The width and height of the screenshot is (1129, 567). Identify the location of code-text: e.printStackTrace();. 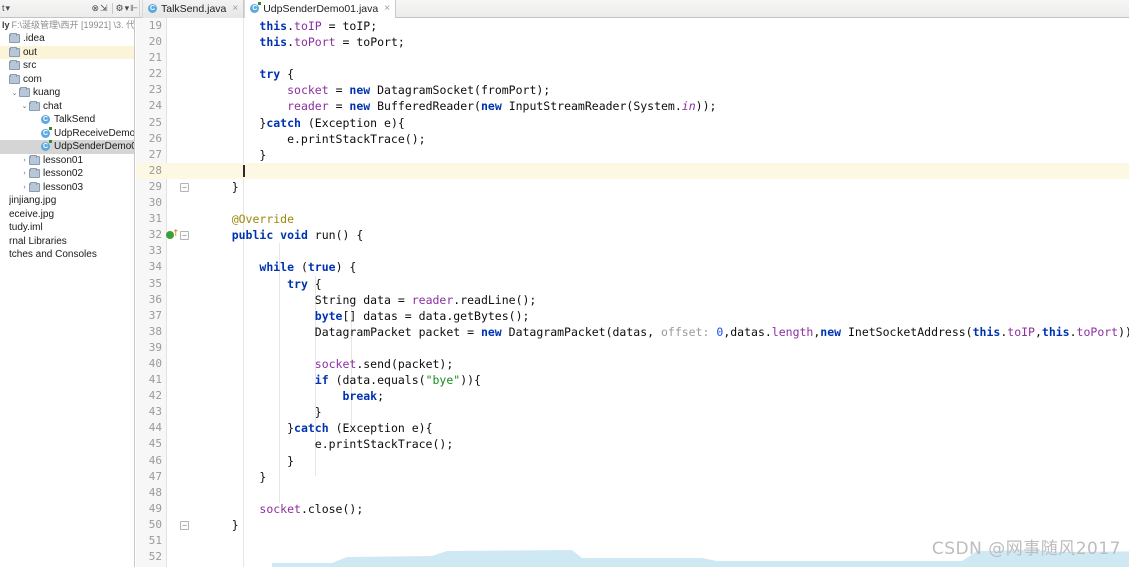
(329, 444).